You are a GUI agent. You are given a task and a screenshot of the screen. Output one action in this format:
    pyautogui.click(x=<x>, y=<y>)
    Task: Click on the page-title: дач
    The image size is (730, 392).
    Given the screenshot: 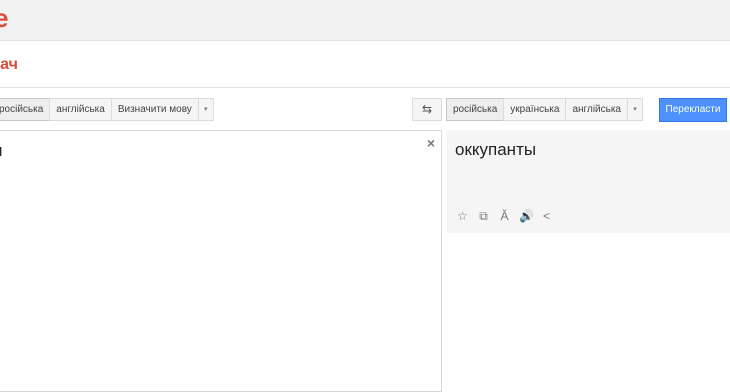 What is the action you would take?
    pyautogui.click(x=9, y=64)
    